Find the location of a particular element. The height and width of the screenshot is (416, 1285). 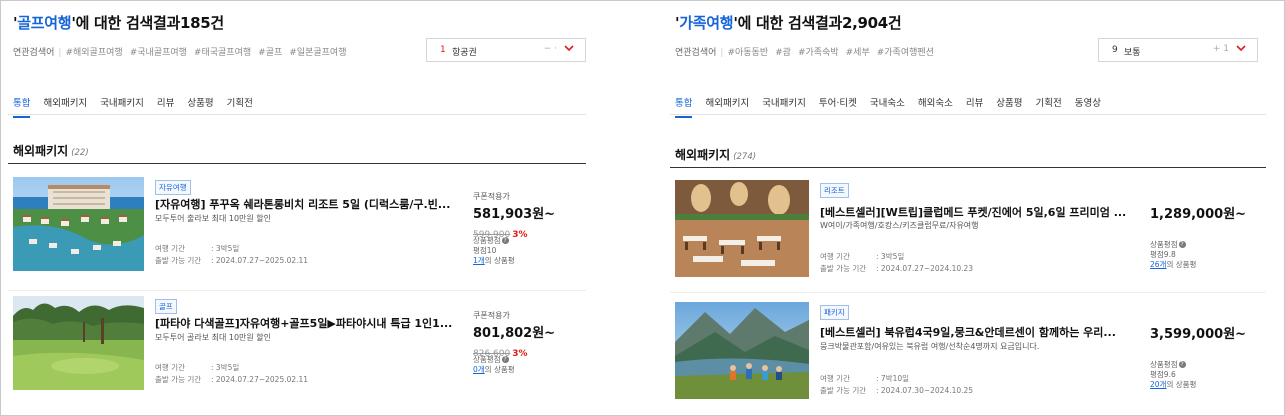

tab-bar: 통합 해외패키지 국내패키지 리뷰 상품평 기획전 is located at coordinates (139, 104).